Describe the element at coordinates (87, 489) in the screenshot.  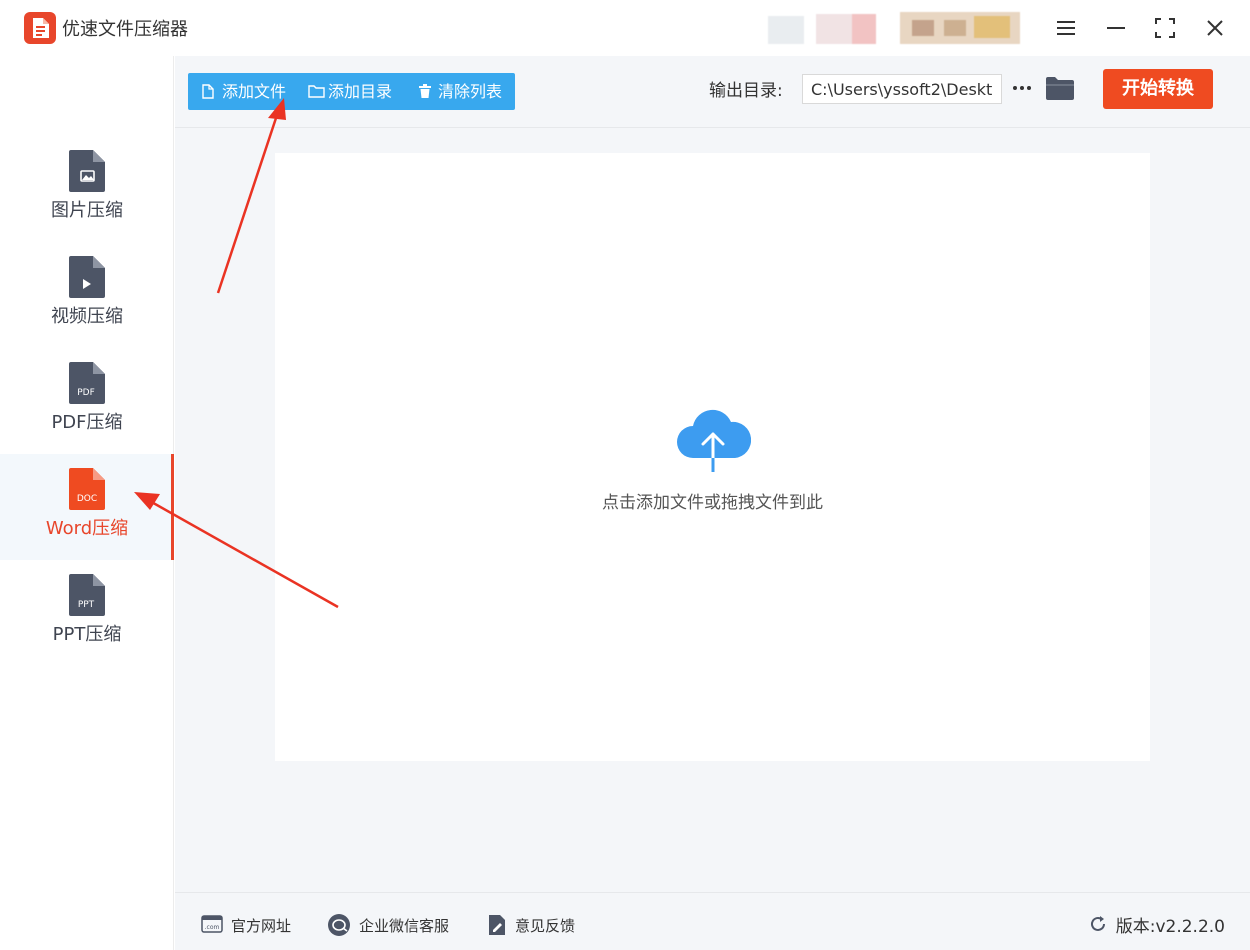
I see `doc-file-icon: DOC` at that location.